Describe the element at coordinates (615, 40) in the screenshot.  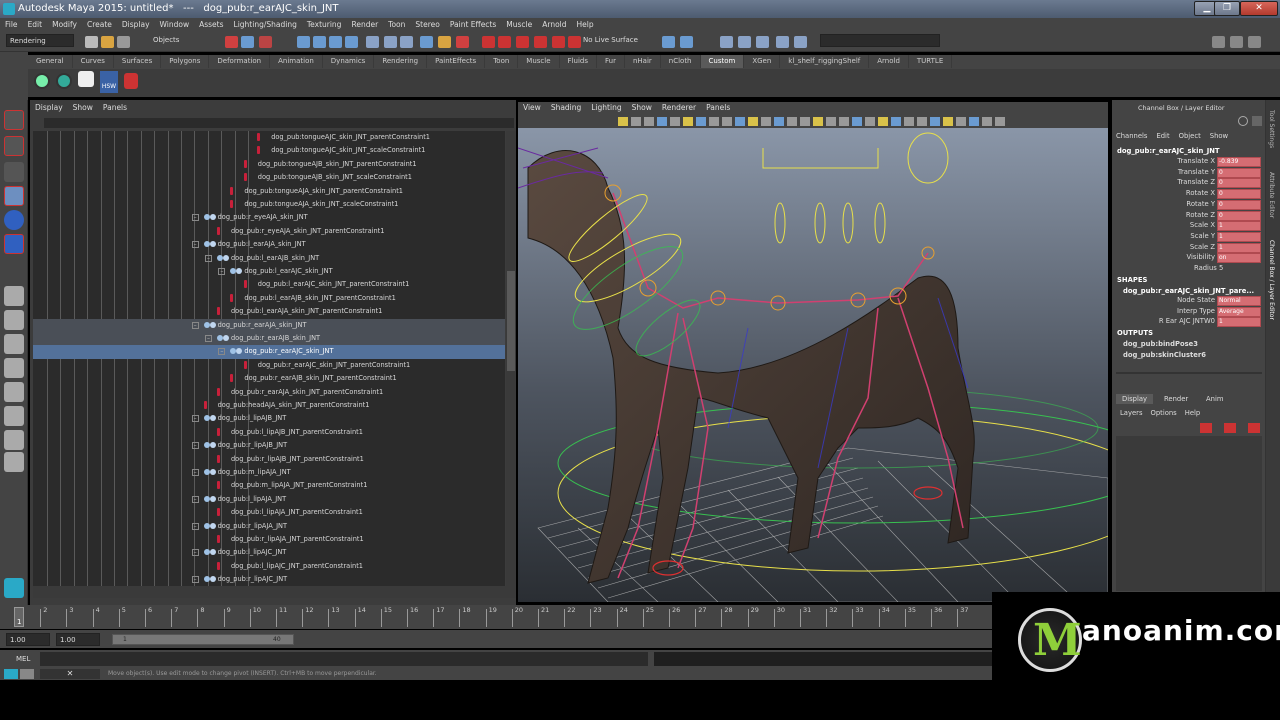
I see `live-surface-label: No Live Surface` at that location.